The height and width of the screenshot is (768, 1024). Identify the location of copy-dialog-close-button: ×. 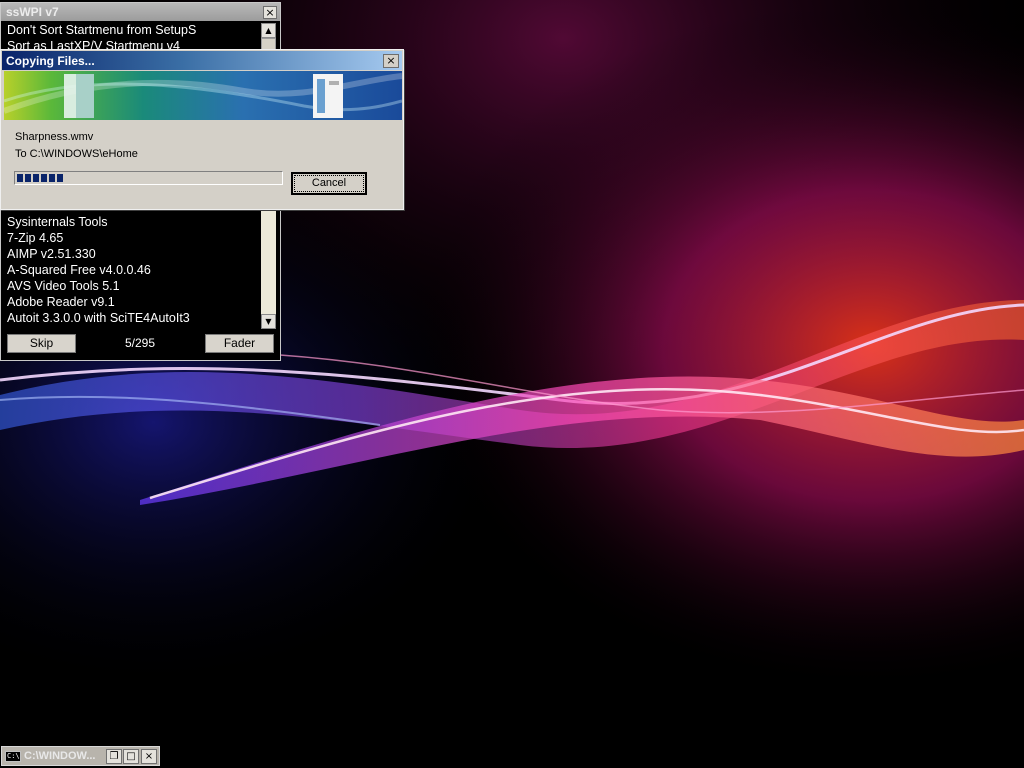
(391, 61).